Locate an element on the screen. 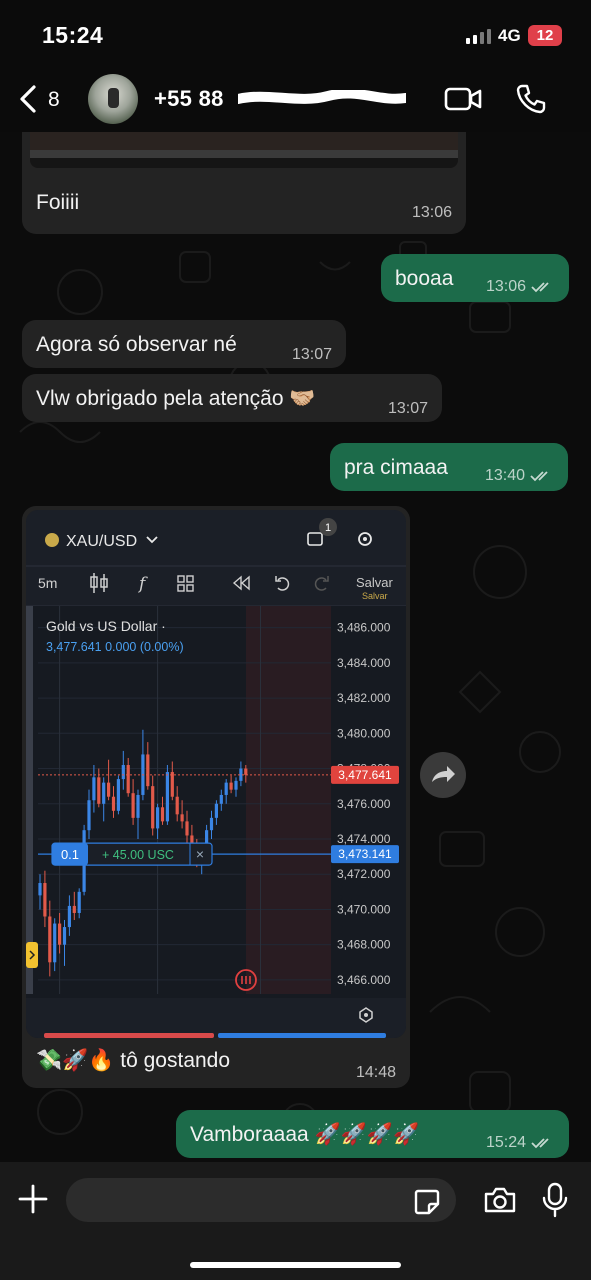 This screenshot has height=1280, width=591. y-tick-label: 3,476.000 is located at coordinates (364, 804).